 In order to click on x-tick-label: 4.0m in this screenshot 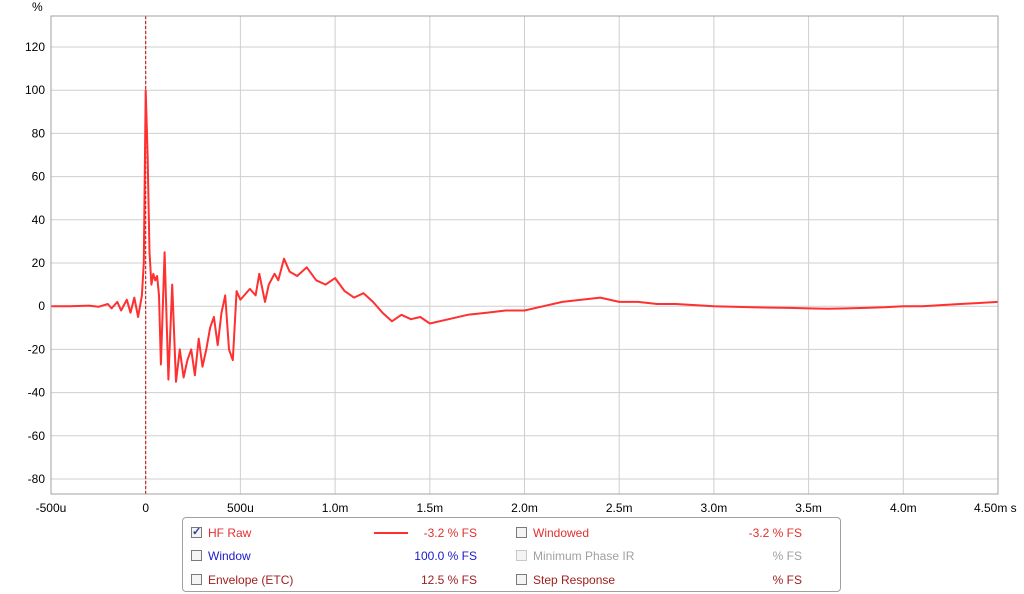, I will do `click(903, 508)`.